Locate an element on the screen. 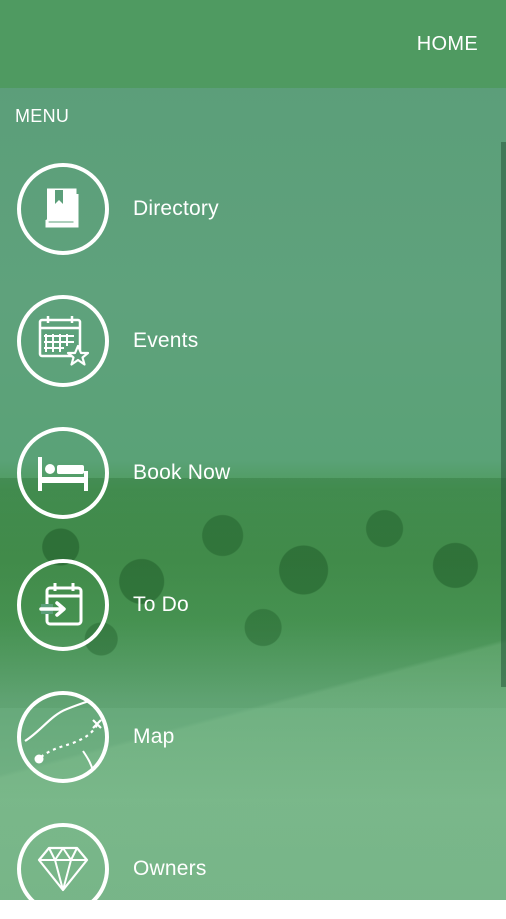  book-icon is located at coordinates (63, 209).